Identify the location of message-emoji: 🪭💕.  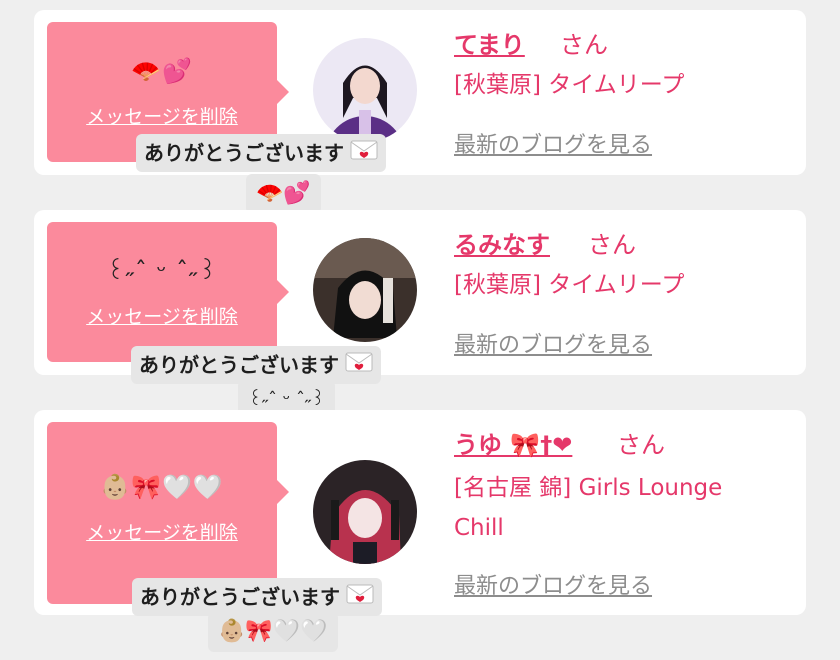
(162, 71).